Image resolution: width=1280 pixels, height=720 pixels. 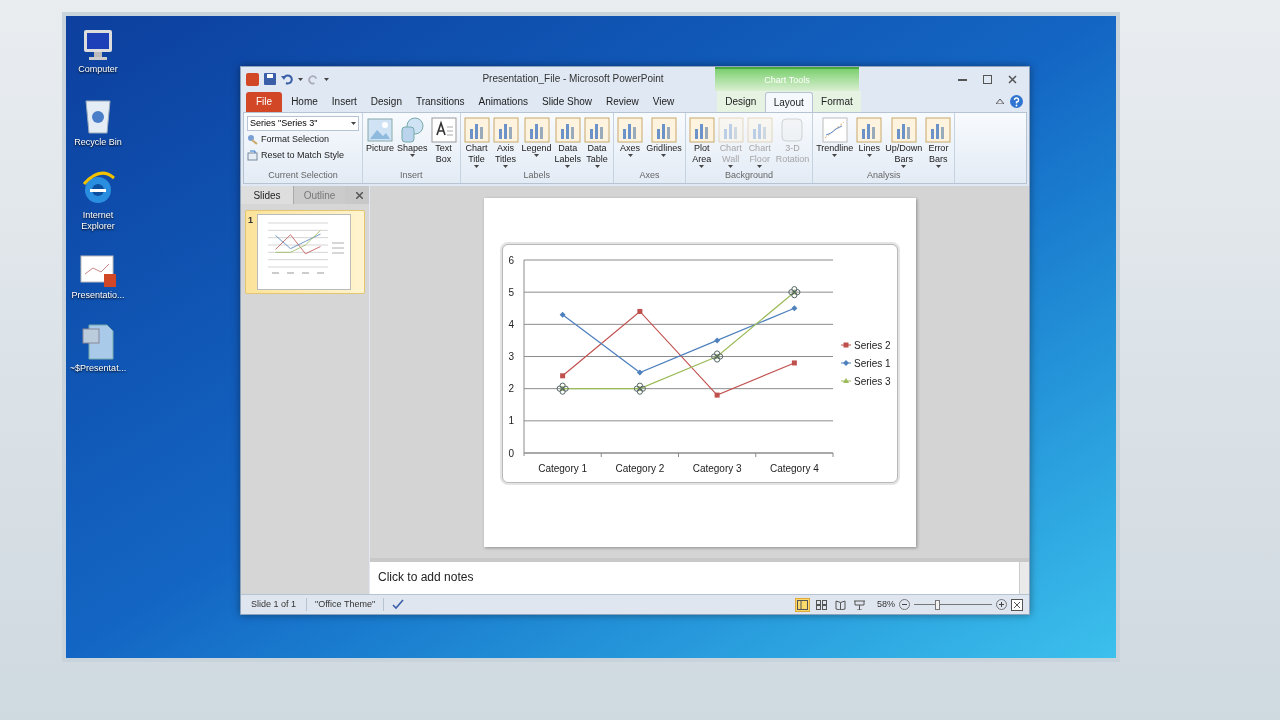 I want to click on trendline-icon, so click(x=834, y=130).